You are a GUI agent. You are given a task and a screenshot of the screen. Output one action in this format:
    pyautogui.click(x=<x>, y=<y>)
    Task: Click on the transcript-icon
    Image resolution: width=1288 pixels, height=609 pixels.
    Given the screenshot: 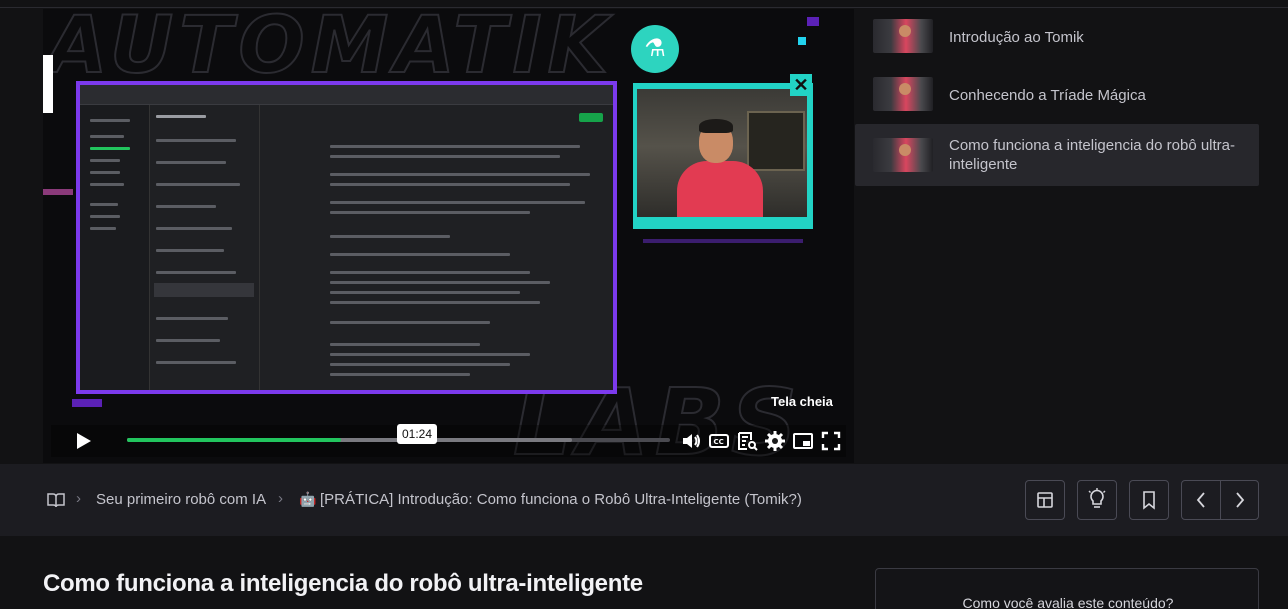 What is the action you would take?
    pyautogui.click(x=748, y=441)
    